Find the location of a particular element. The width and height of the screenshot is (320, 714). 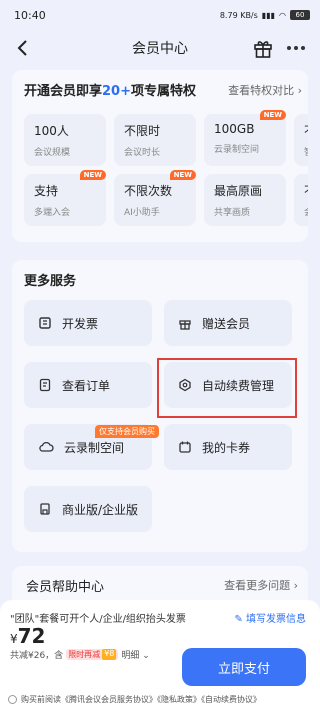

privilege-item: 不限智能 is located at coordinates (301, 140).